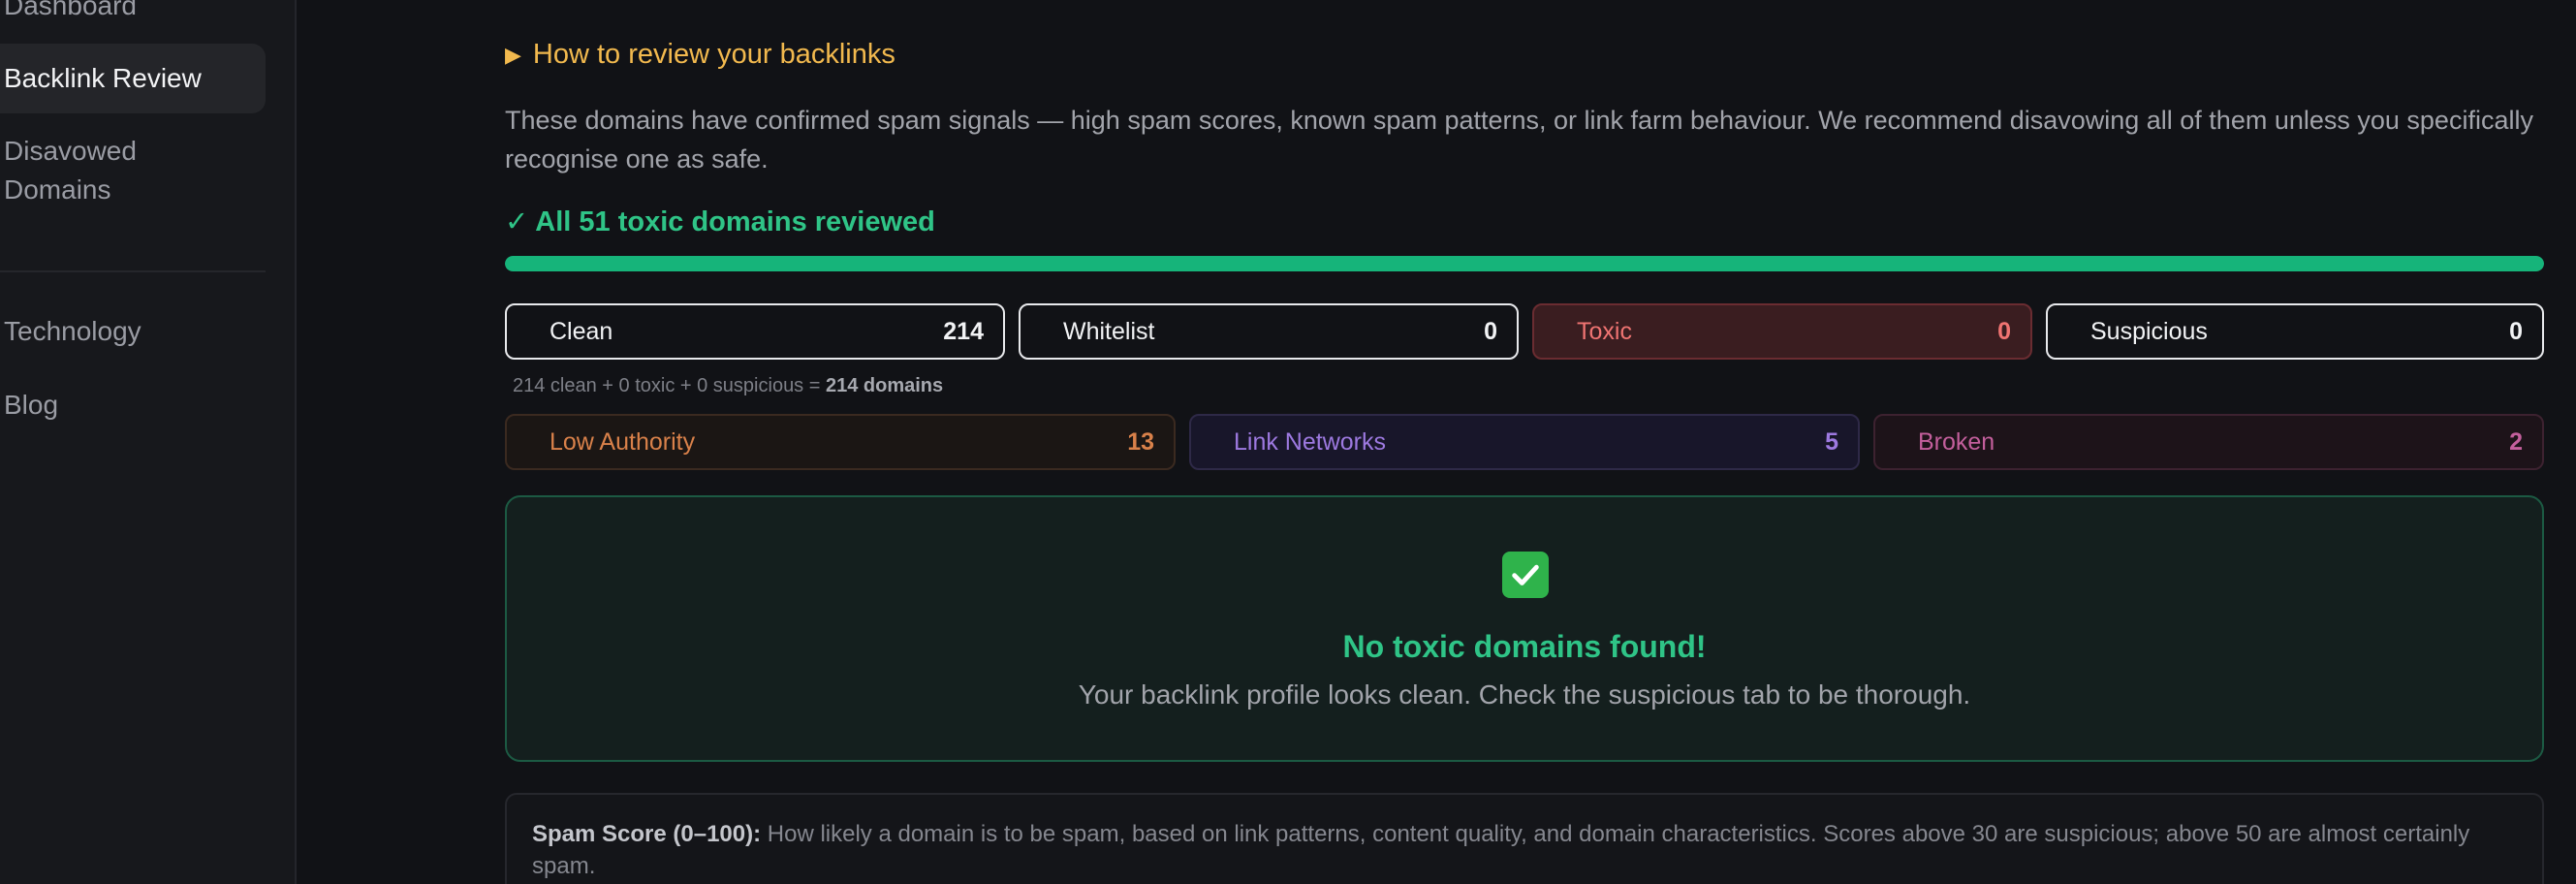 Image resolution: width=2576 pixels, height=884 pixels. I want to click on sidebar-item-label: Backlink Review, so click(103, 78).